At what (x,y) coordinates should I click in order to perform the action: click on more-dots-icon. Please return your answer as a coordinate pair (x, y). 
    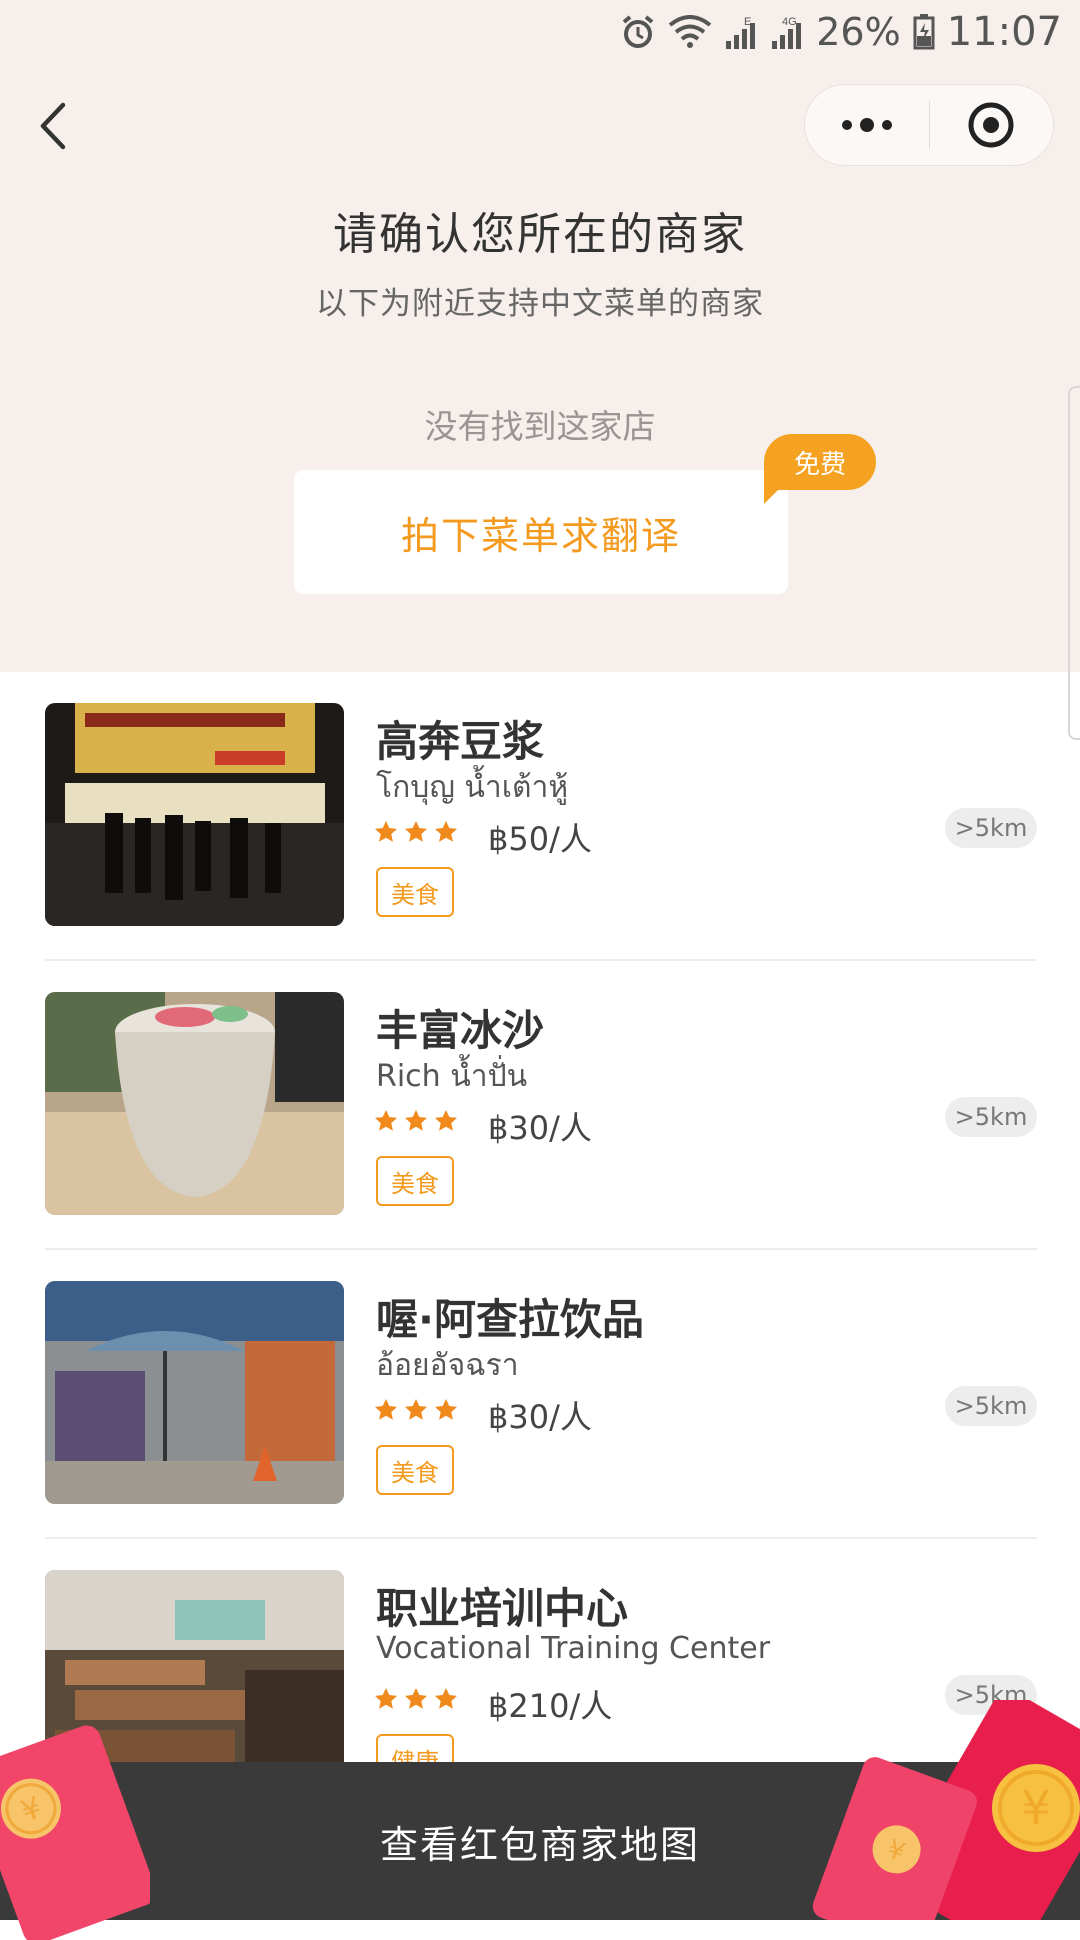
    Looking at the image, I should click on (866, 125).